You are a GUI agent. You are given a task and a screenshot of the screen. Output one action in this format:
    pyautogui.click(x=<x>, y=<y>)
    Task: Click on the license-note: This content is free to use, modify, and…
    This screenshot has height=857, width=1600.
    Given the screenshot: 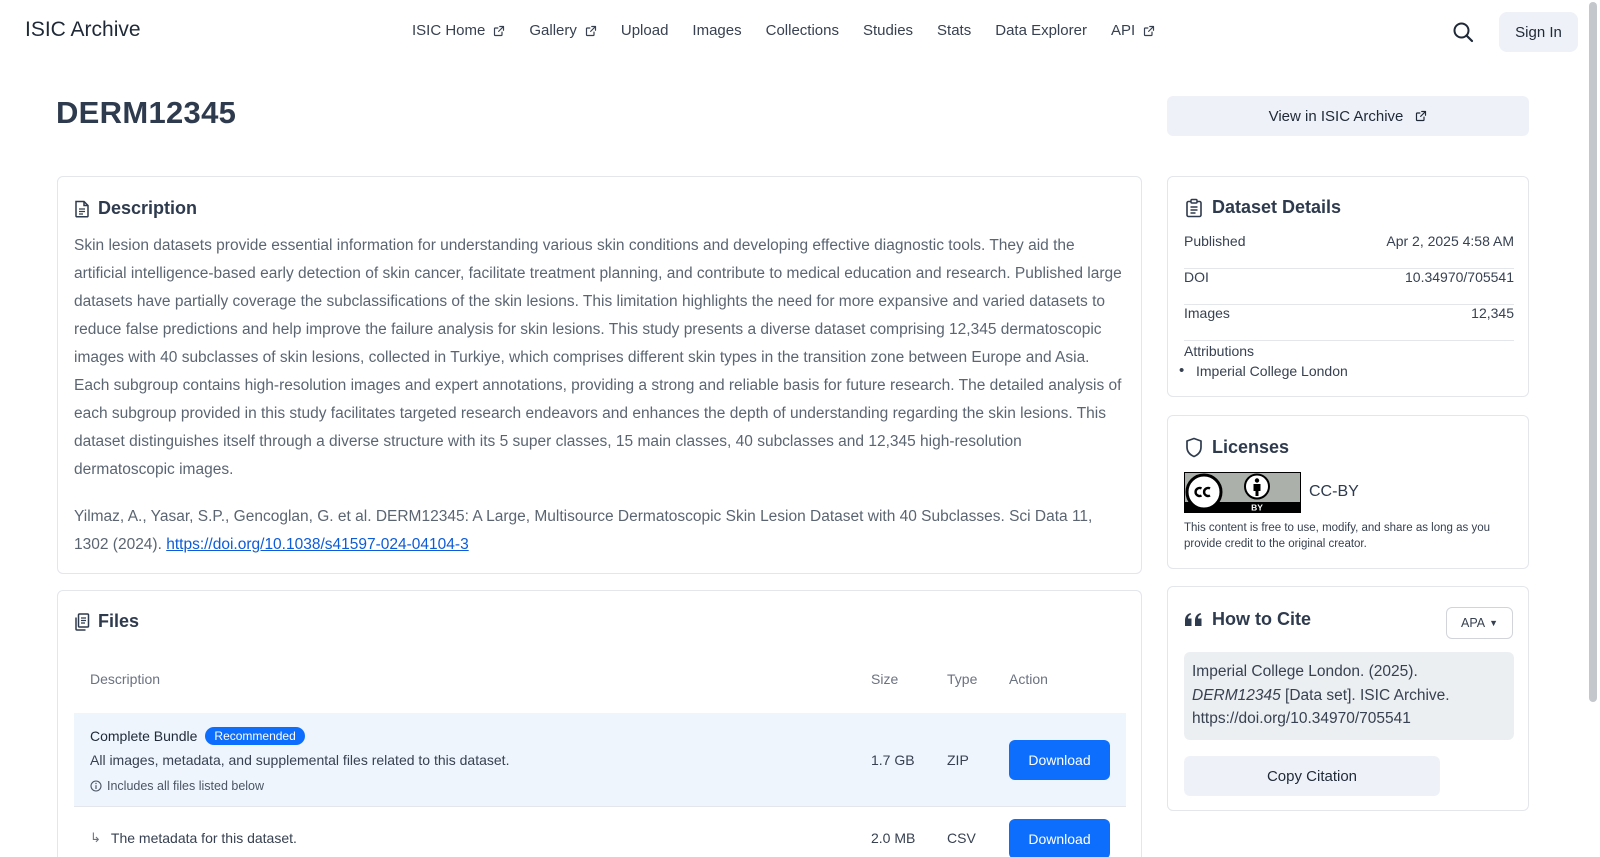 What is the action you would take?
    pyautogui.click(x=1337, y=536)
    